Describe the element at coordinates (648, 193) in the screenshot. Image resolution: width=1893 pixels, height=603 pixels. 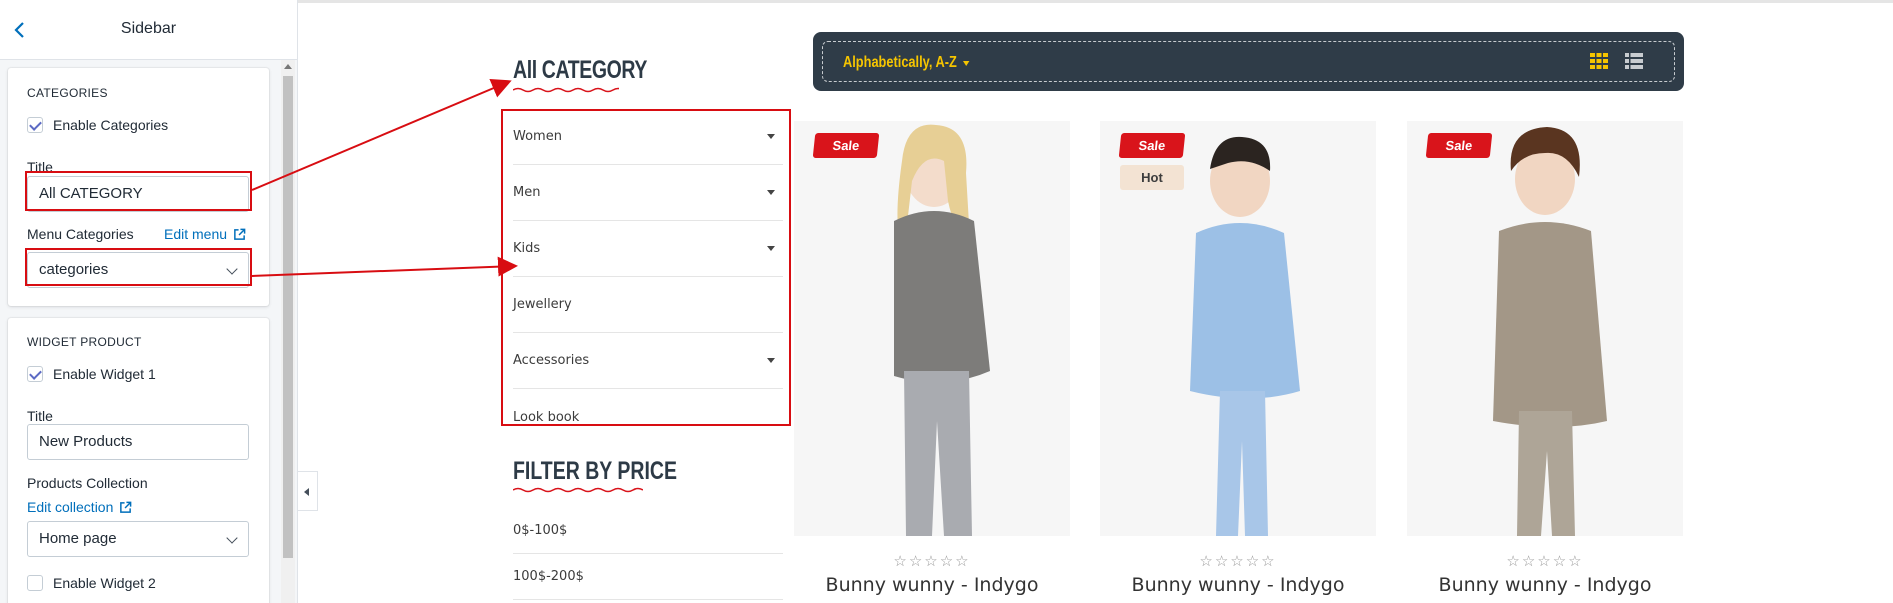
I see `category-item-men: Men` at that location.